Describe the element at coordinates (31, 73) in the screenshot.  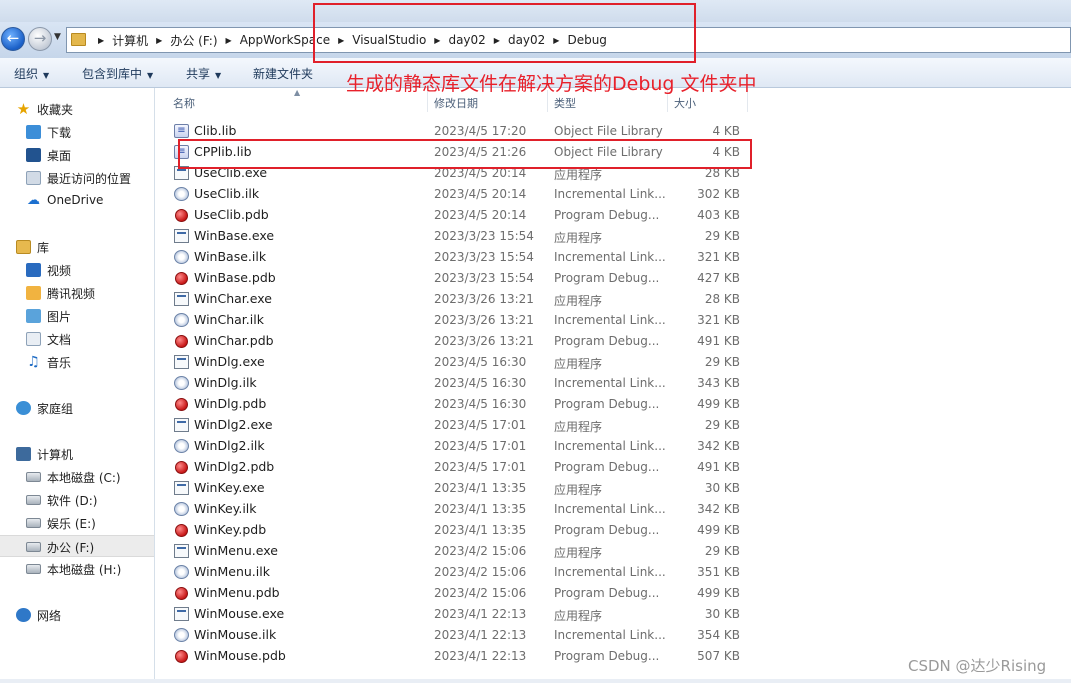
I see `organize-button: 组织 ▼` at that location.